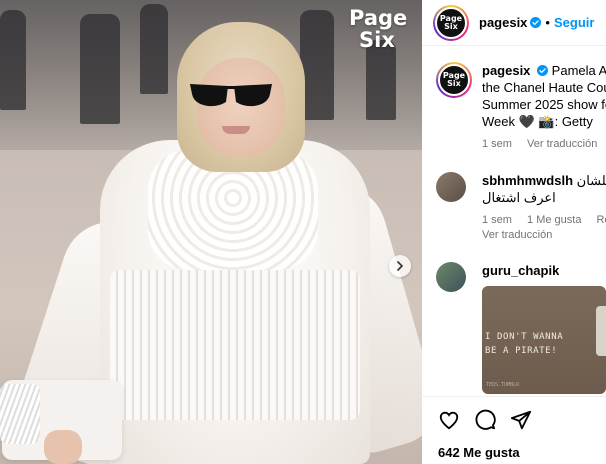 This screenshot has height=464, width=606. I want to click on gif-watermark: TEDS.TUMBLR, so click(503, 385).